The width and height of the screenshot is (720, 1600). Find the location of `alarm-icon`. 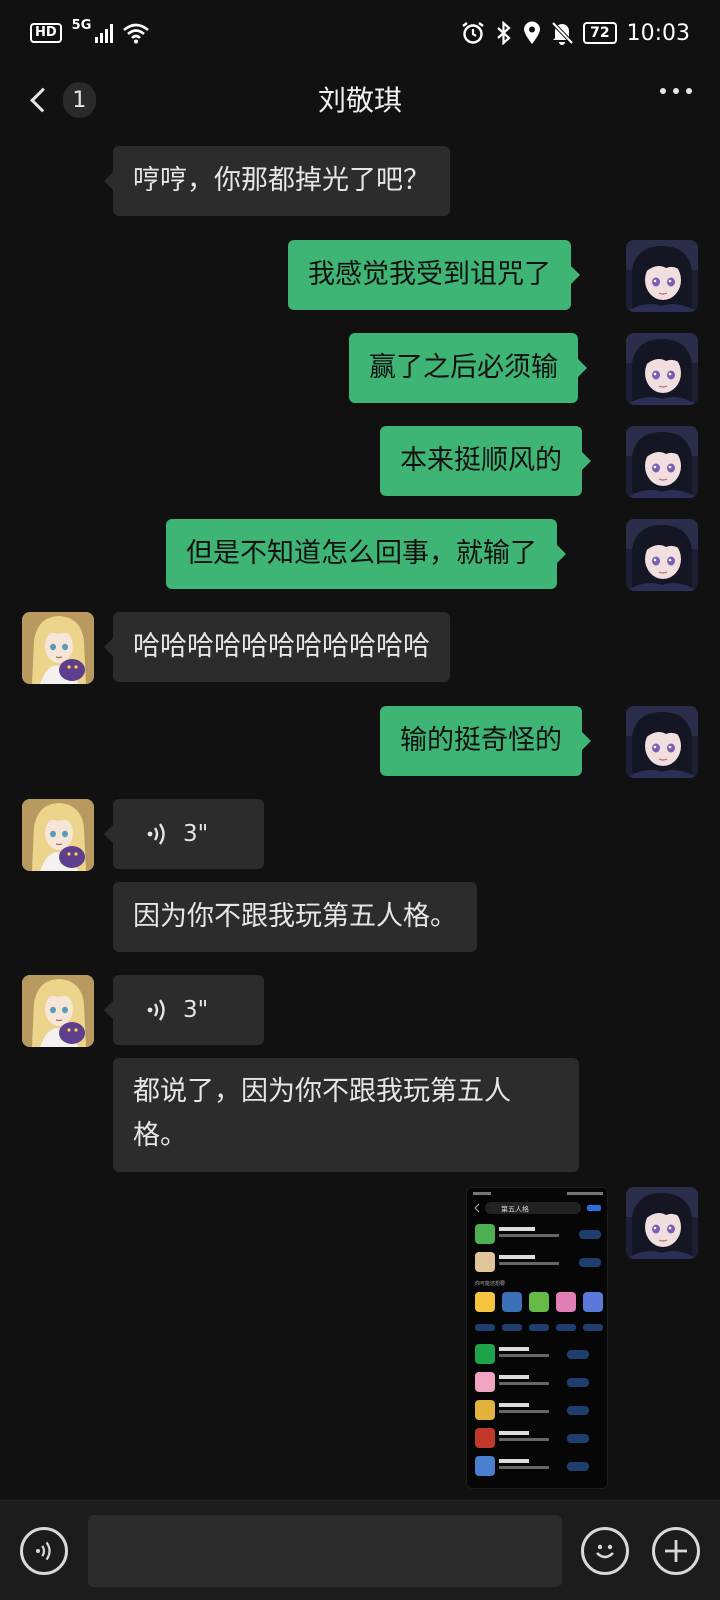

alarm-icon is located at coordinates (473, 33).